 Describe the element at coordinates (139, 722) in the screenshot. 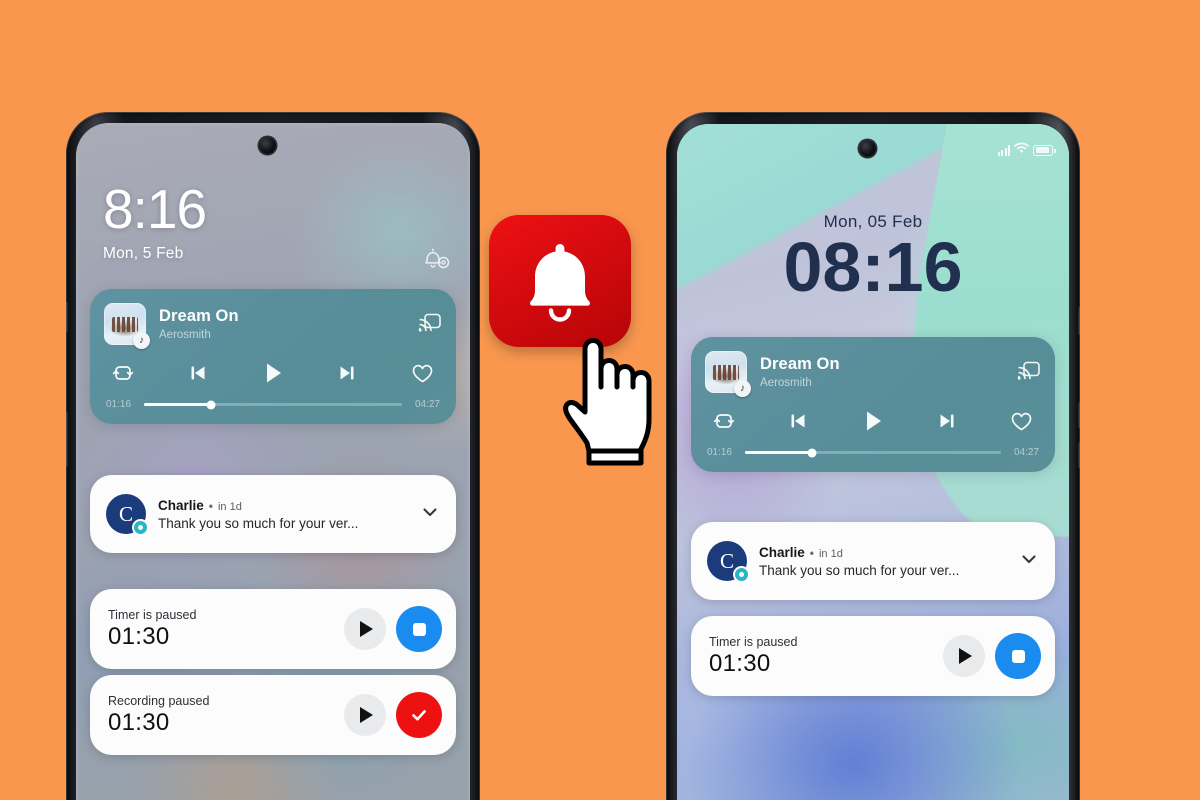

I see `recorder-value: 01:30` at that location.